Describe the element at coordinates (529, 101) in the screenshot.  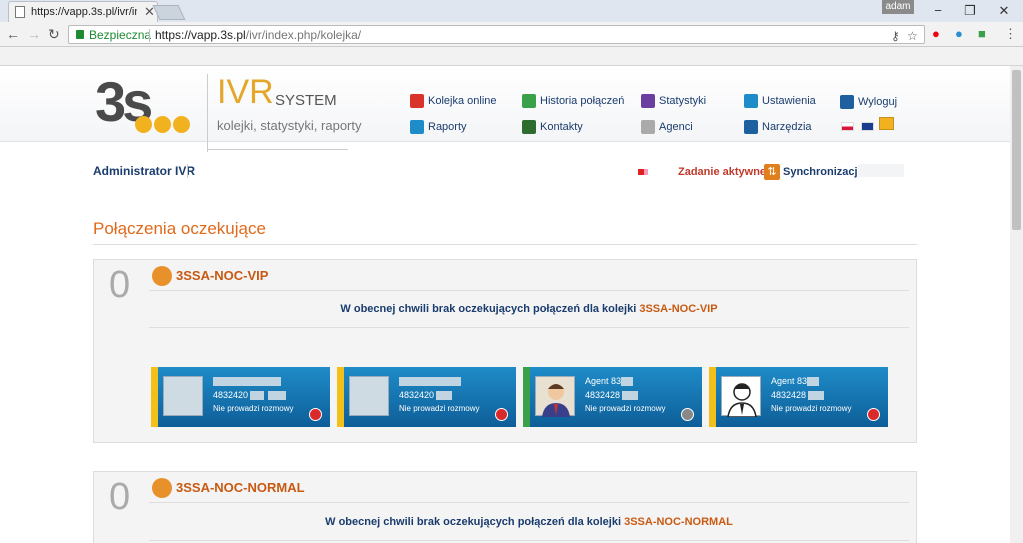
I see `history-icon` at that location.